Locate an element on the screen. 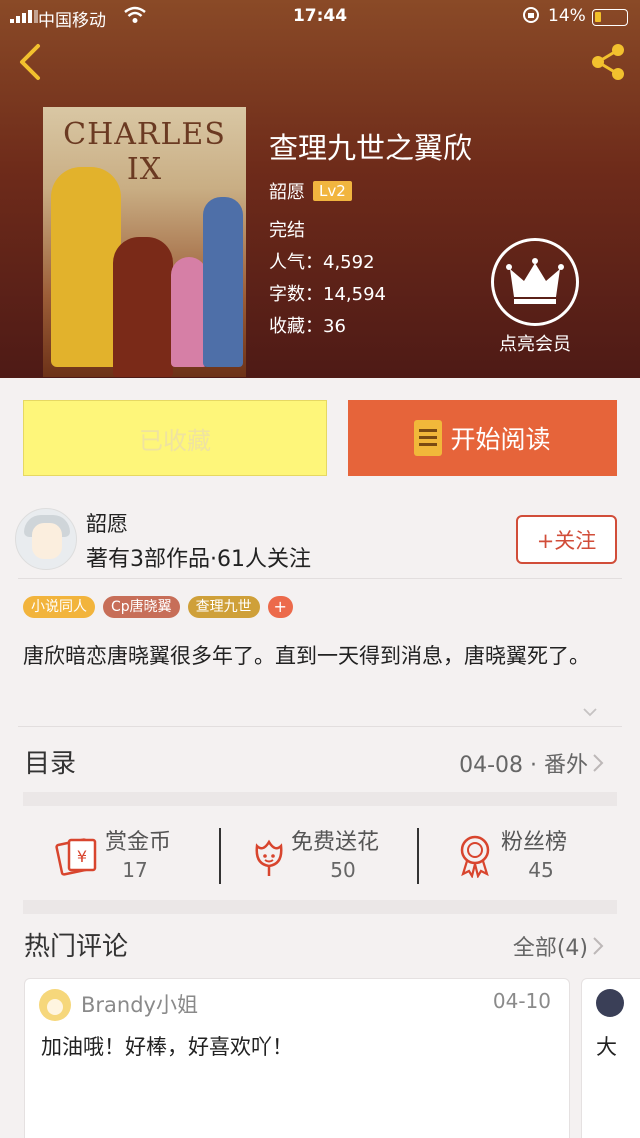 This screenshot has height=1138, width=640. favorited-button: 已收藏 is located at coordinates (175, 438).